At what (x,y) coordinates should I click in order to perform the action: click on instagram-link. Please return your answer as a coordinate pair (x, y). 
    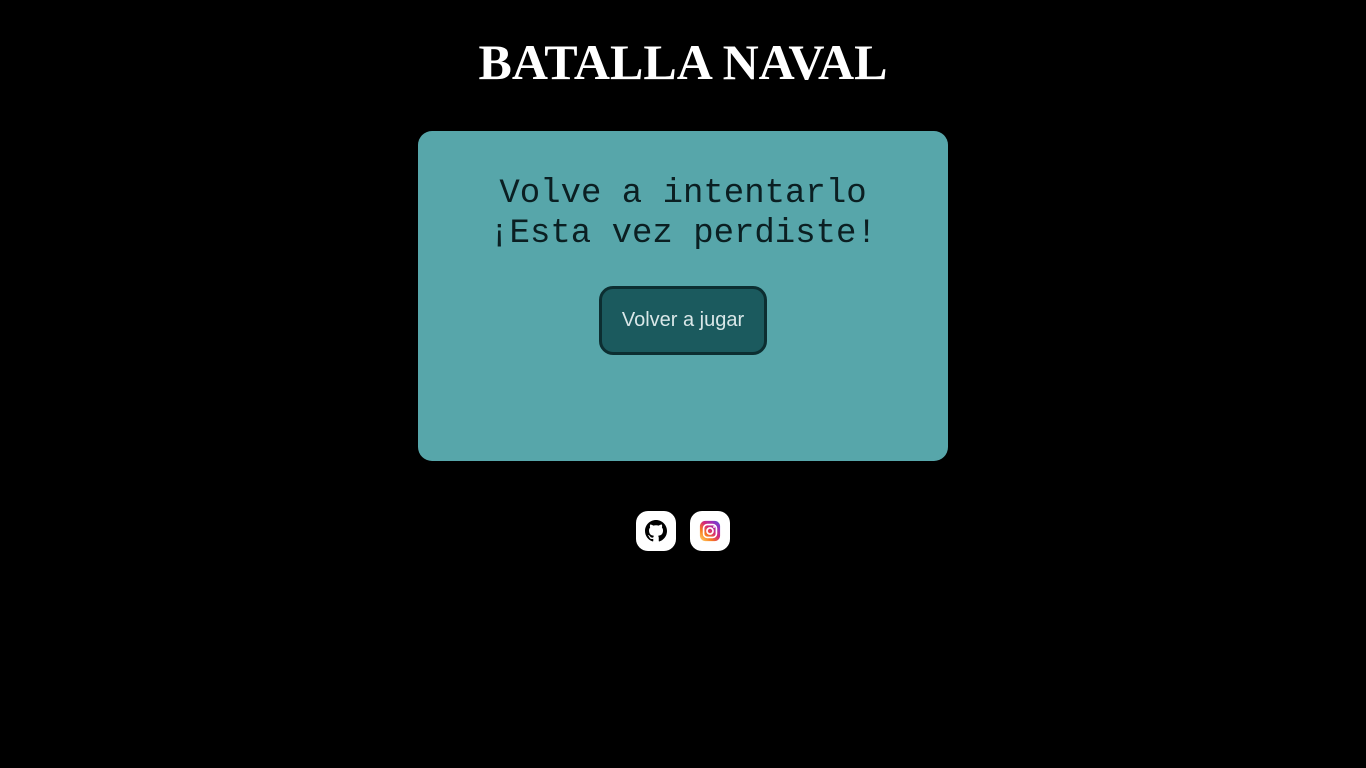
    Looking at the image, I should click on (710, 531).